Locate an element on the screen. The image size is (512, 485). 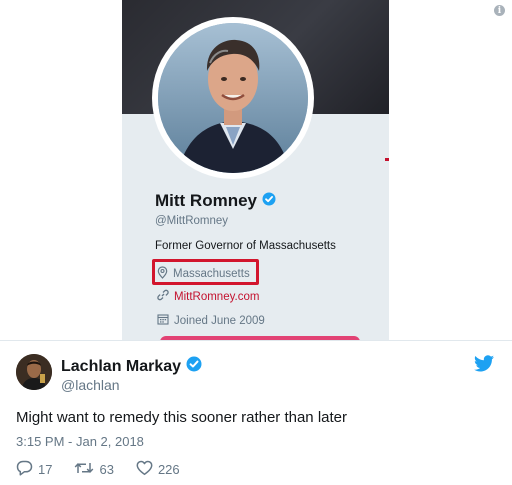
reply-button: 17 is located at coordinates (34, 469).